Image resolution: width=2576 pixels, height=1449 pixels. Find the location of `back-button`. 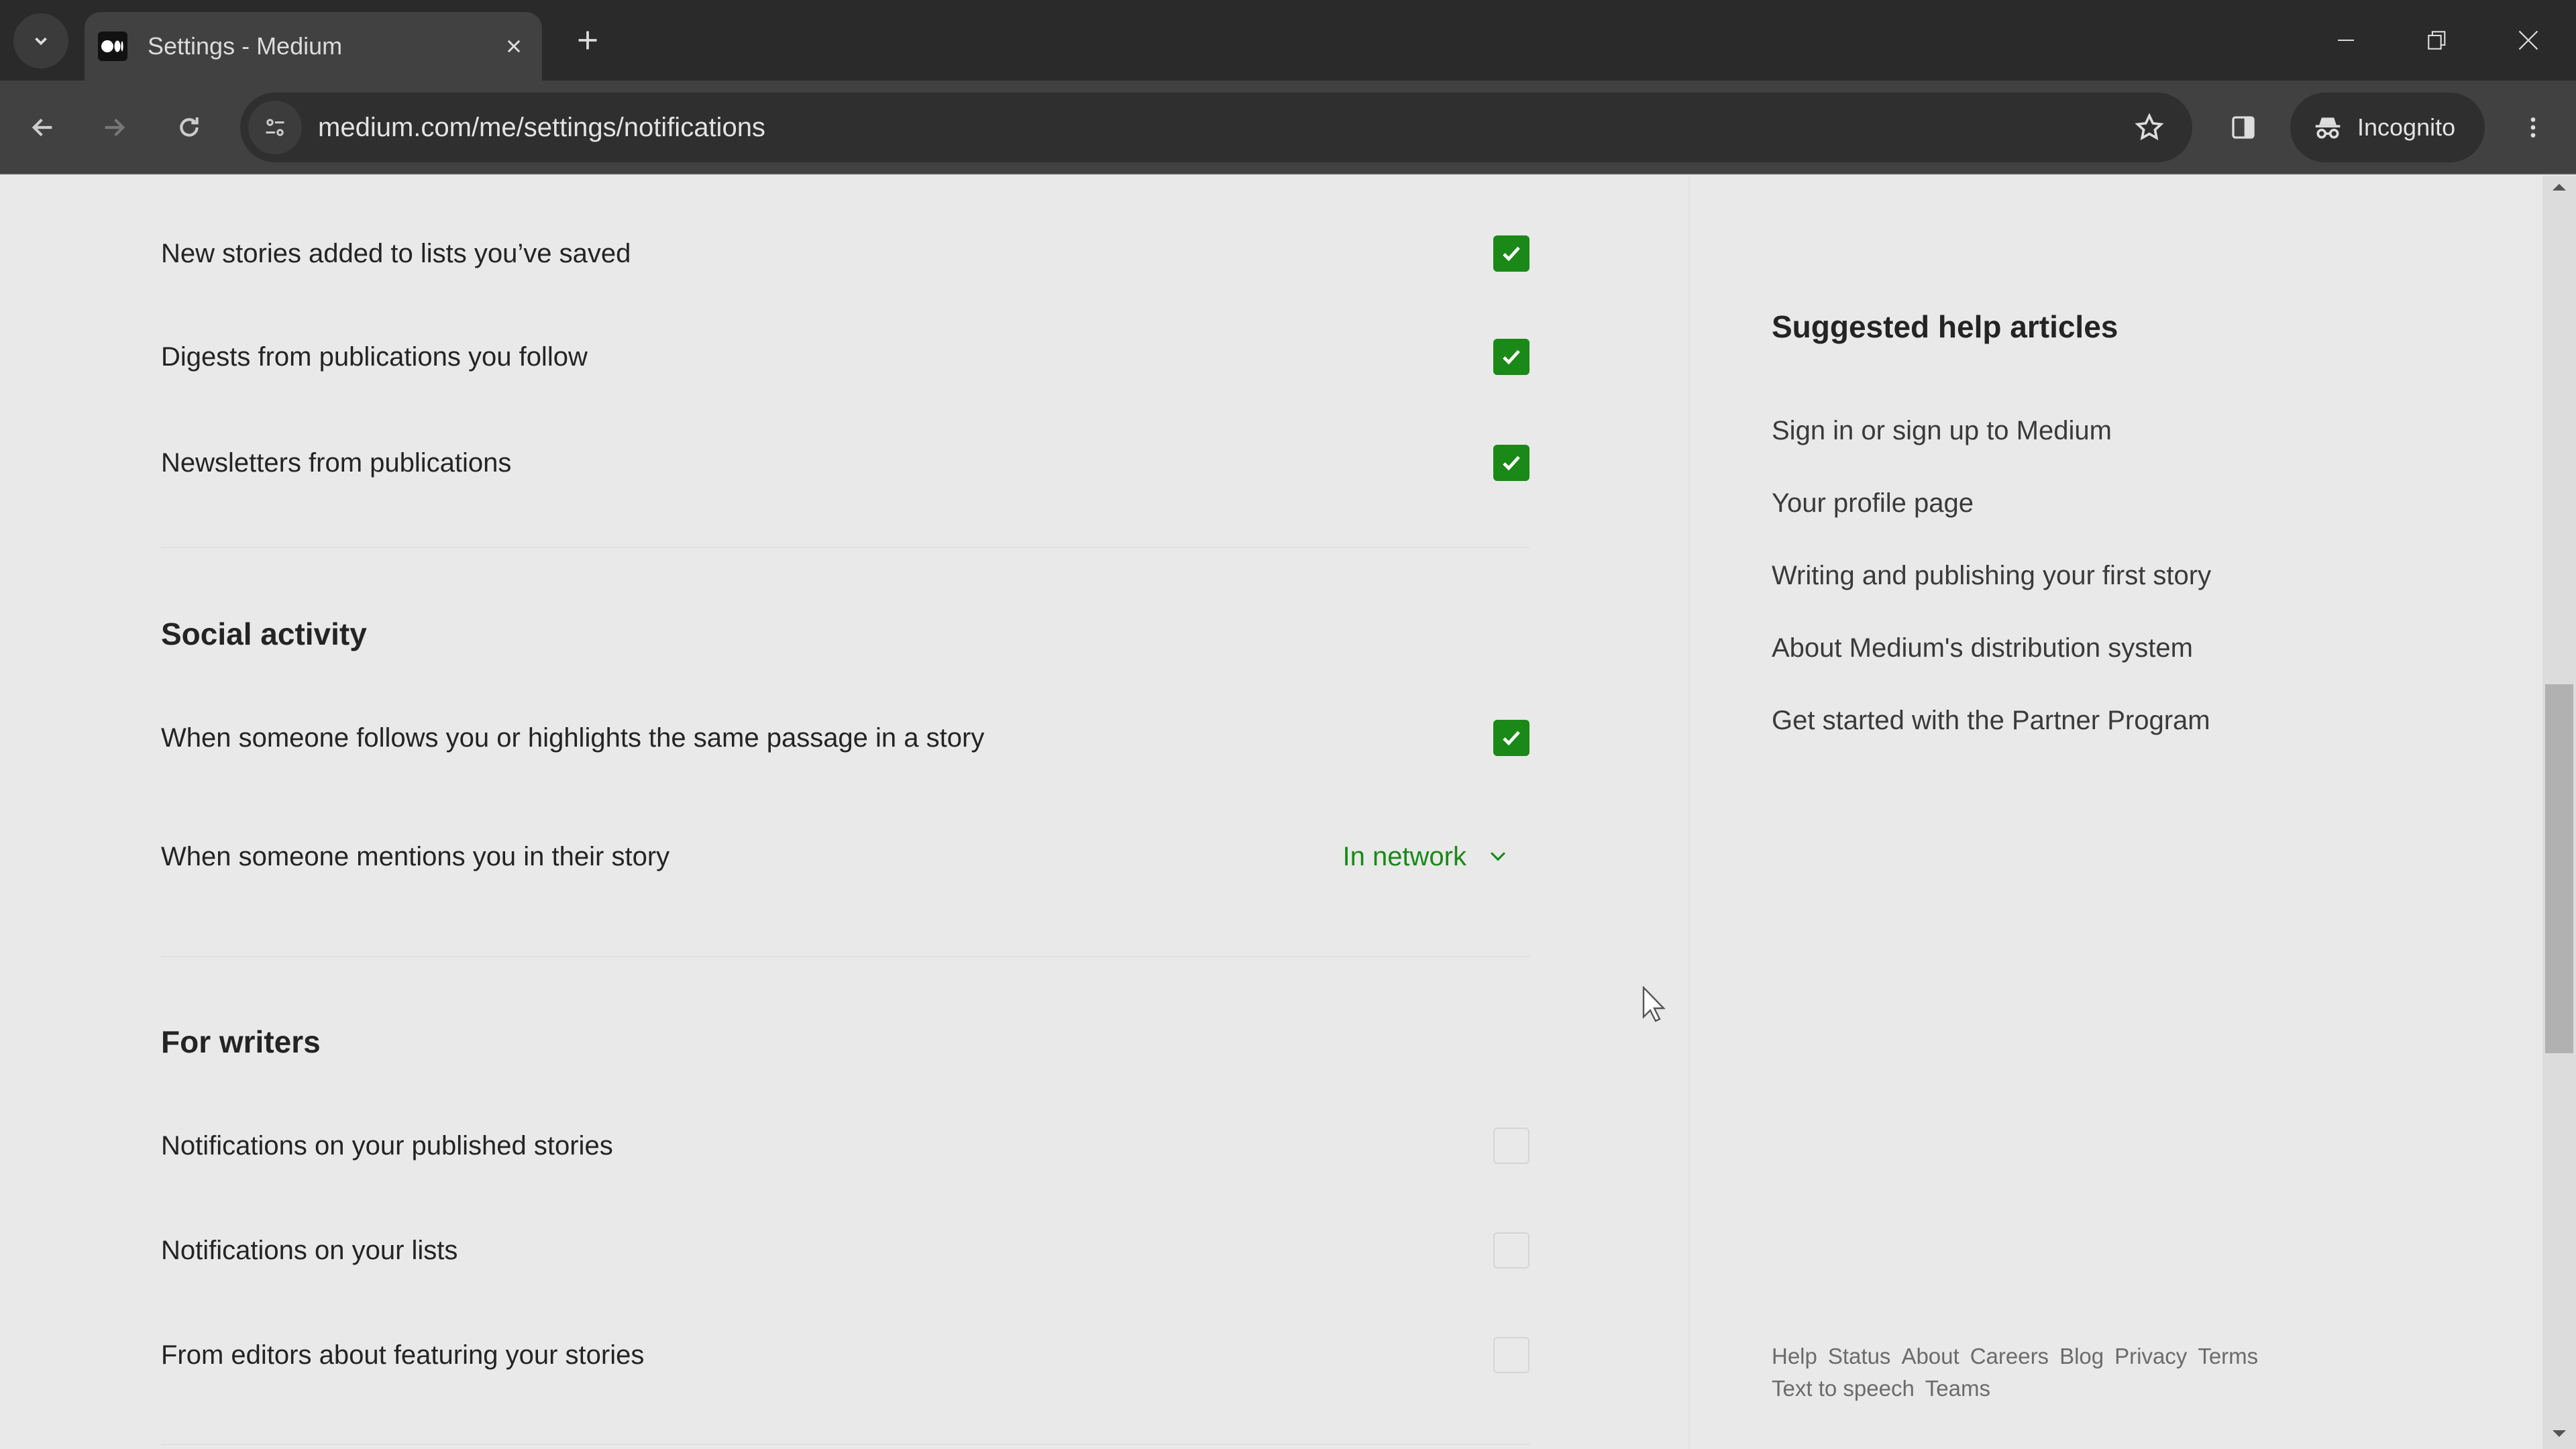

back-button is located at coordinates (43, 127).